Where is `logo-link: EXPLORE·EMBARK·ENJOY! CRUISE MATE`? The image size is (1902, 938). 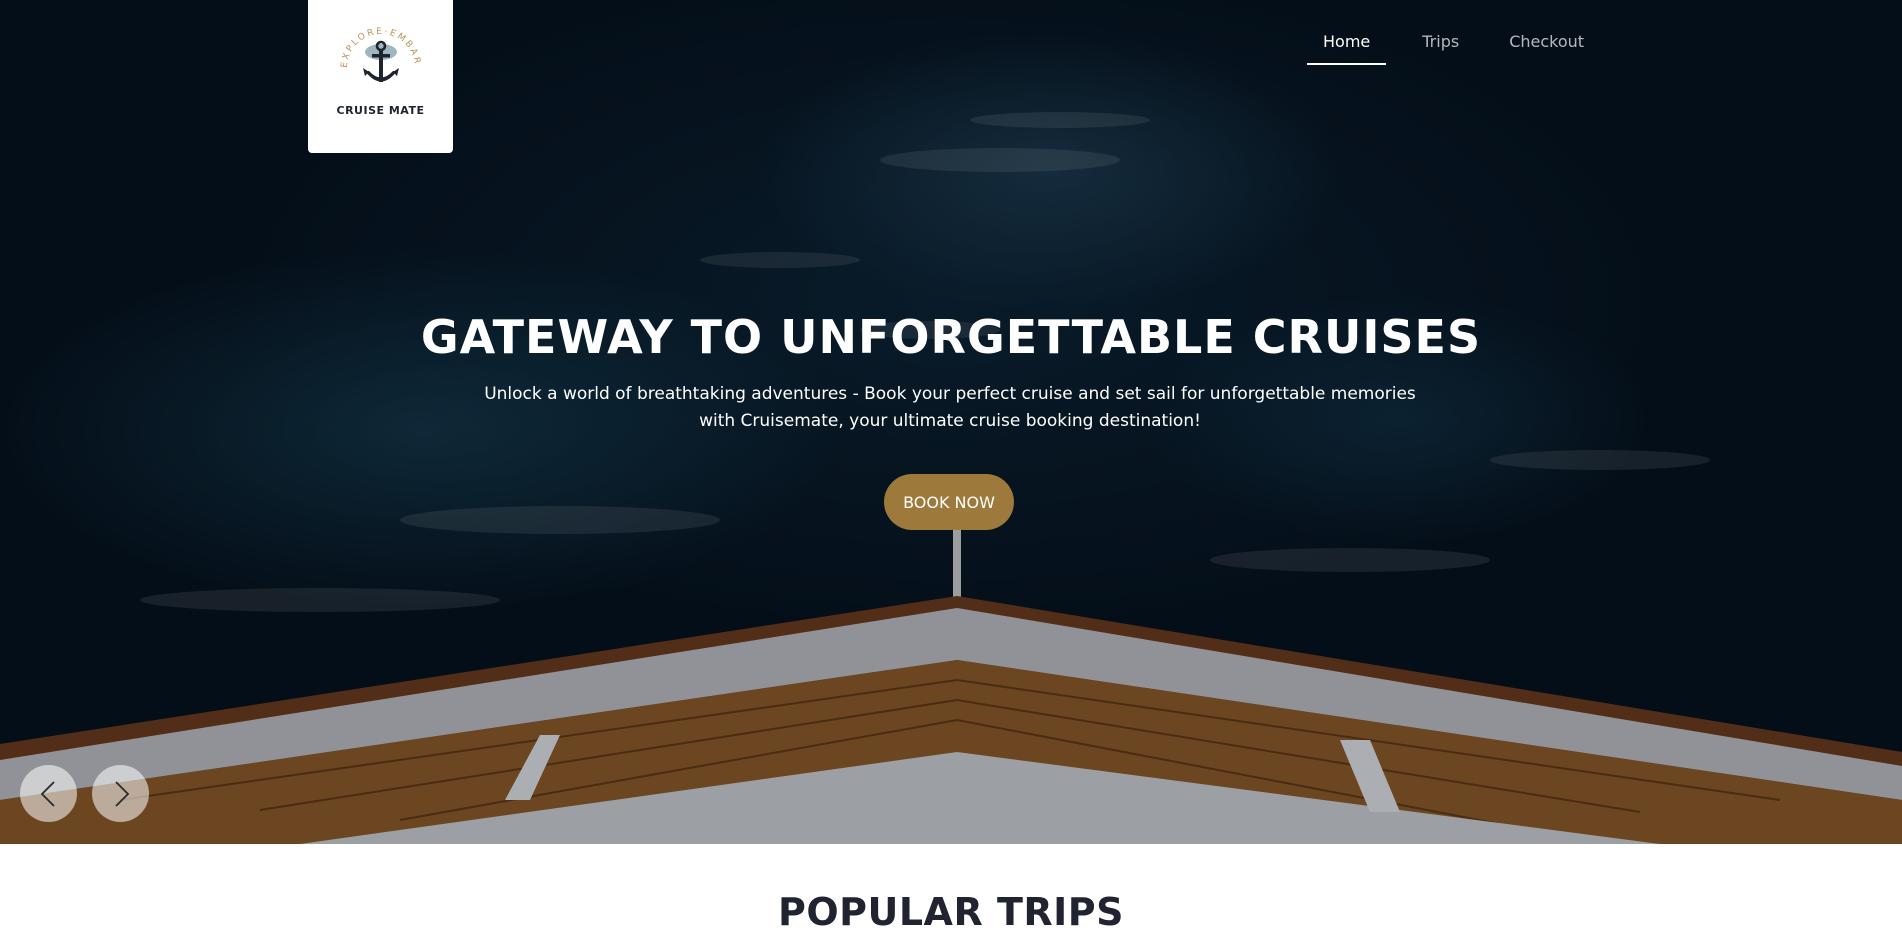 logo-link: EXPLORE·EMBARK·ENJOY! CRUISE MATE is located at coordinates (380, 76).